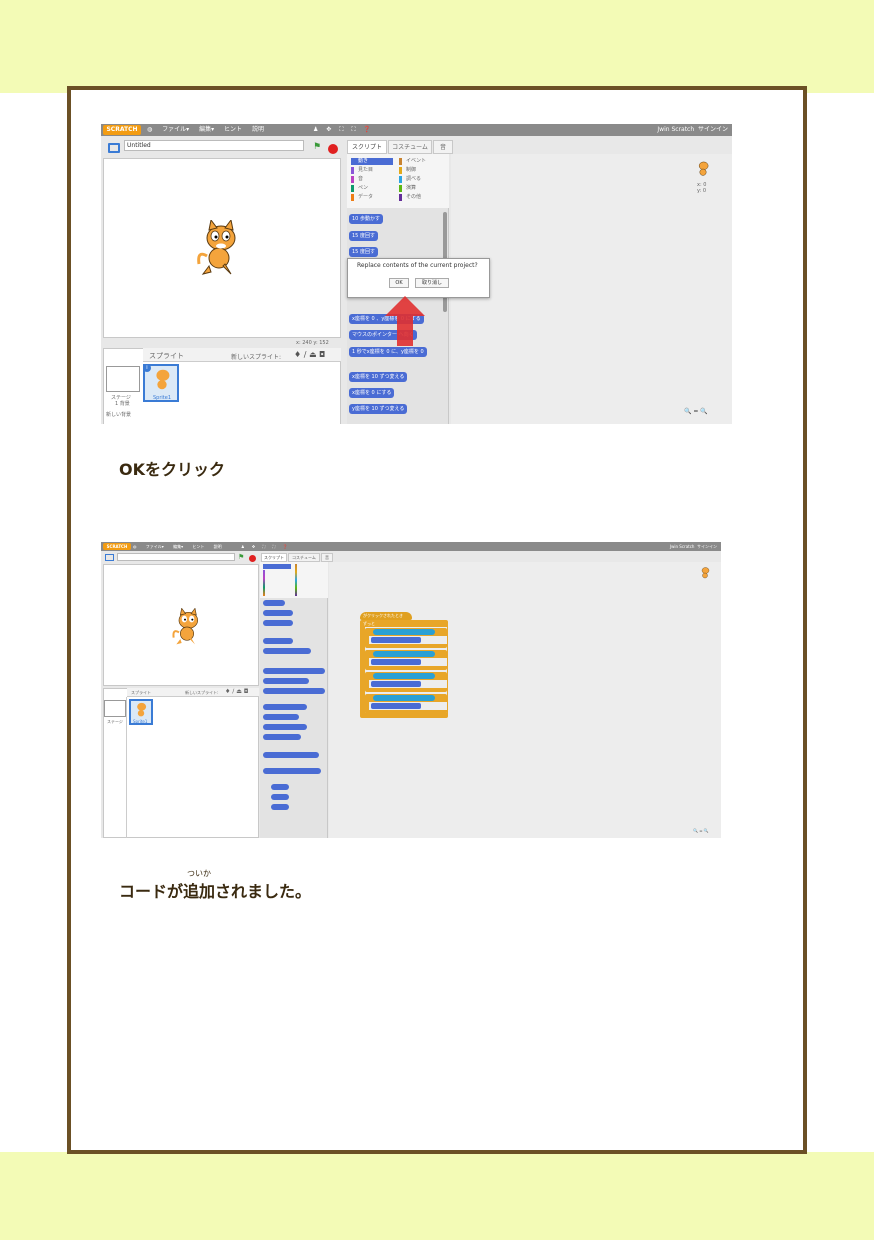 The width and height of the screenshot is (874, 1240). I want to click on menu-edit-2: 編集▾, so click(178, 546).